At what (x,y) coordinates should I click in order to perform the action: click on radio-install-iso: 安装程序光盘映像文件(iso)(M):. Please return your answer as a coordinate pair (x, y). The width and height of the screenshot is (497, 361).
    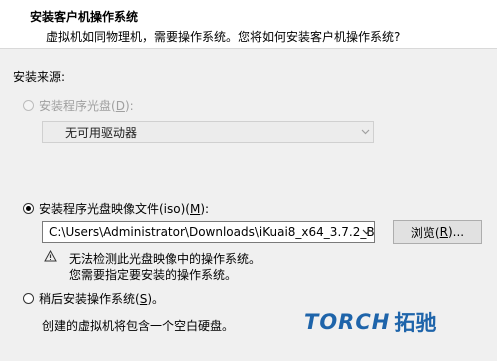
    Looking at the image, I should click on (116, 208).